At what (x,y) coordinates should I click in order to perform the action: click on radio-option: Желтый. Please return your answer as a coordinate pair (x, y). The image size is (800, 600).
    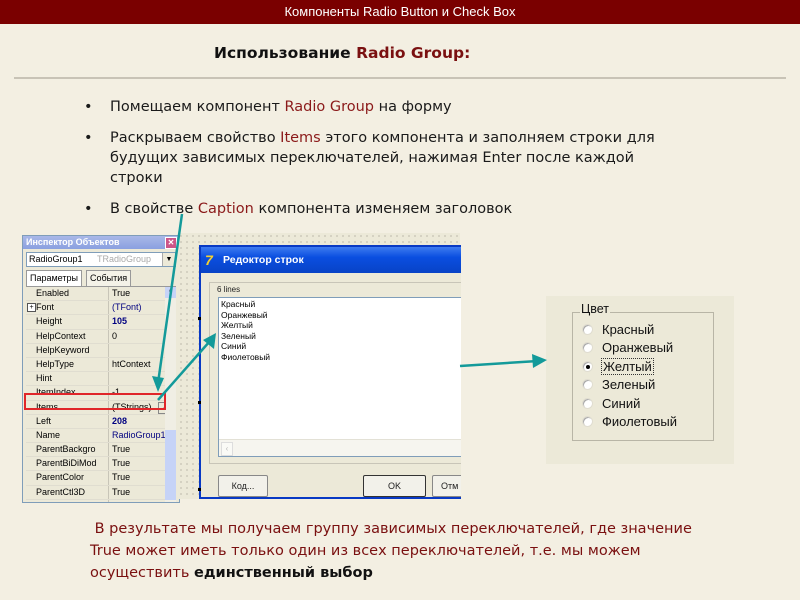
    Looking at the image, I should click on (629, 366).